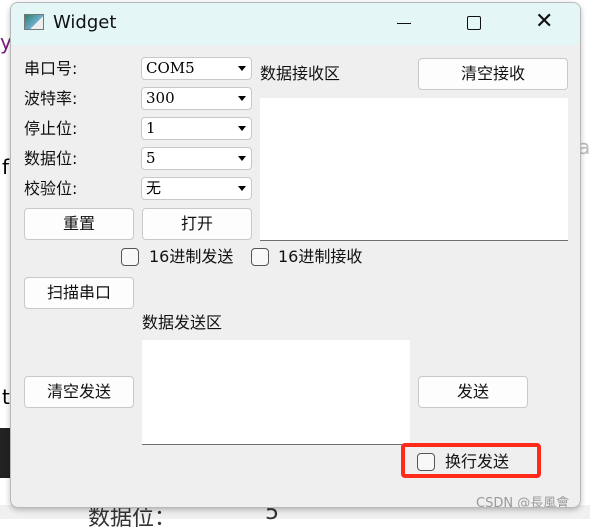 This screenshot has height=532, width=590. What do you see at coordinates (474, 23) in the screenshot?
I see `maximize-icon` at bounding box center [474, 23].